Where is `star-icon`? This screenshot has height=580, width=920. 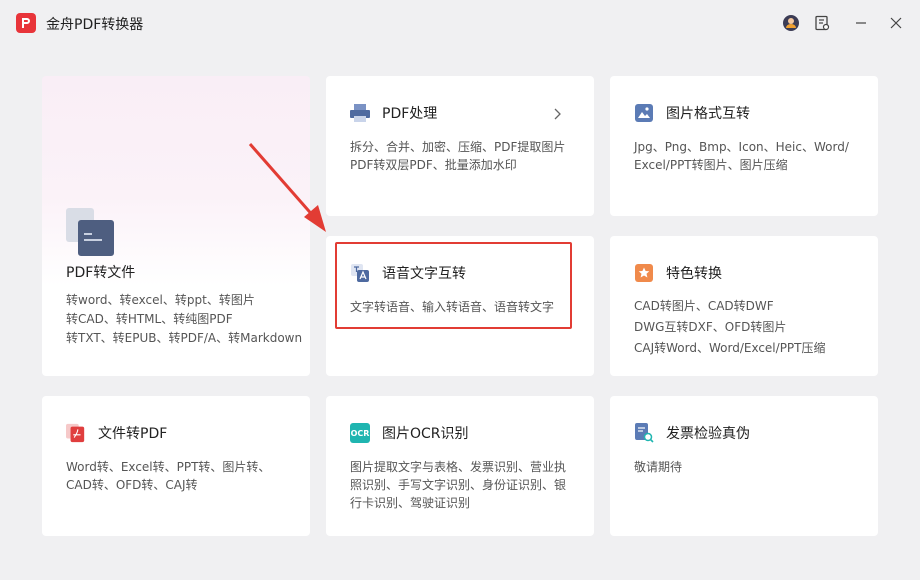
star-icon is located at coordinates (644, 273).